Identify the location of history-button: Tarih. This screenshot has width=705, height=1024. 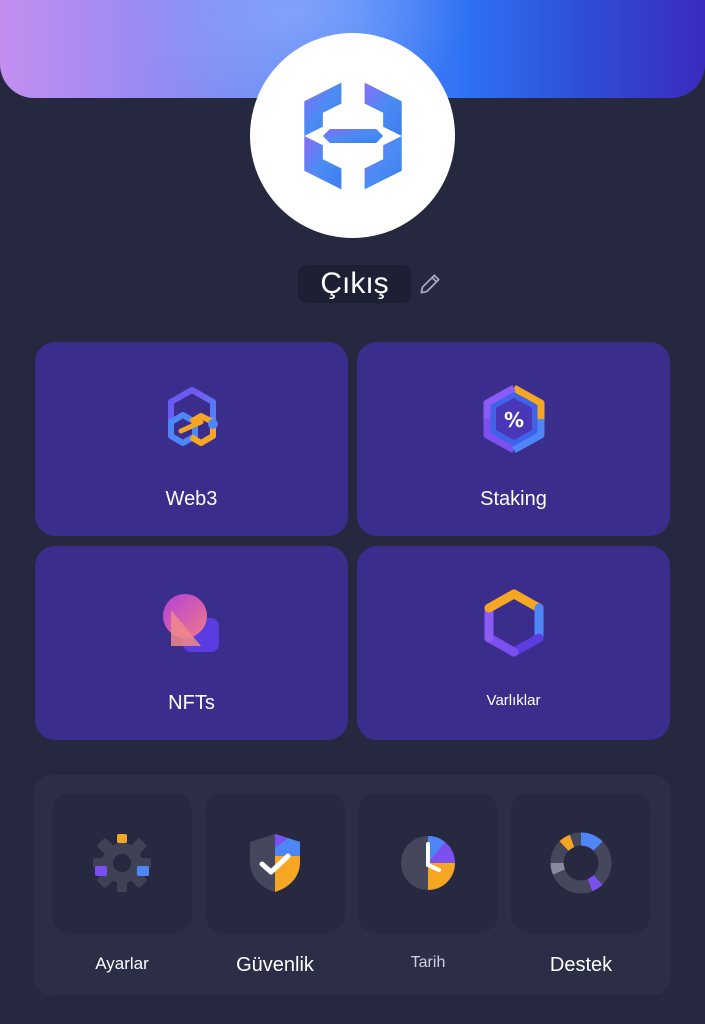
(428, 893).